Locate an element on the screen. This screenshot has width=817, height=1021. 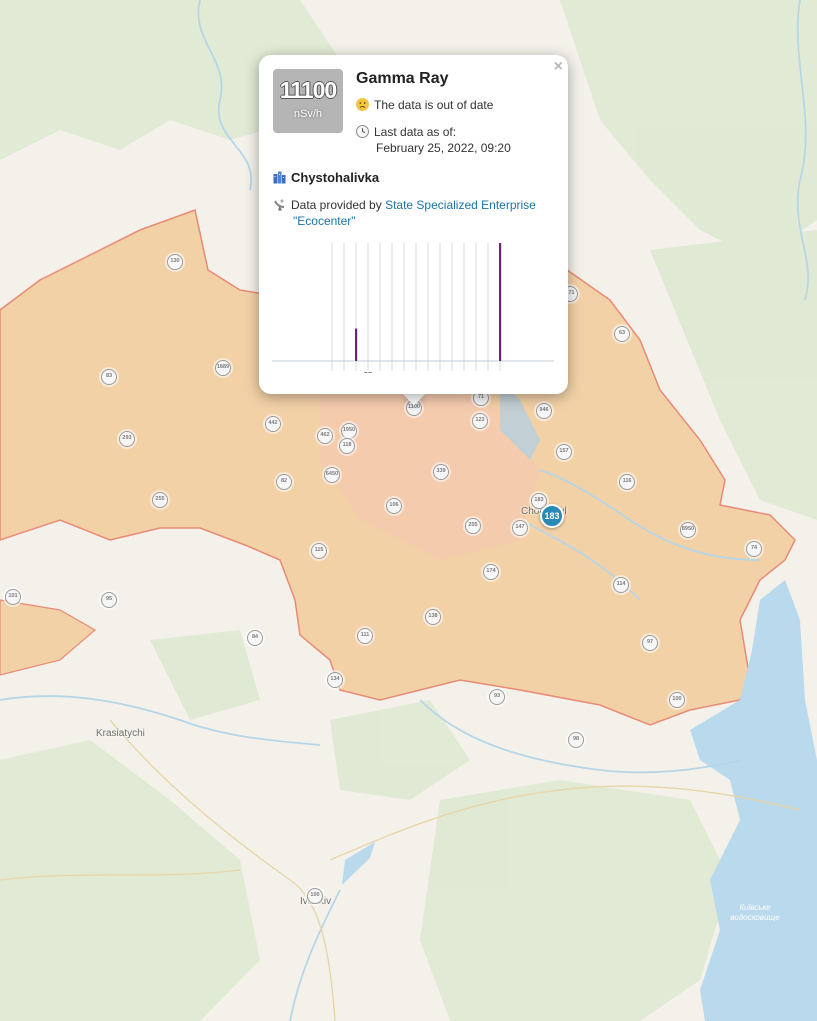
station-marker: 106 is located at coordinates (394, 506).